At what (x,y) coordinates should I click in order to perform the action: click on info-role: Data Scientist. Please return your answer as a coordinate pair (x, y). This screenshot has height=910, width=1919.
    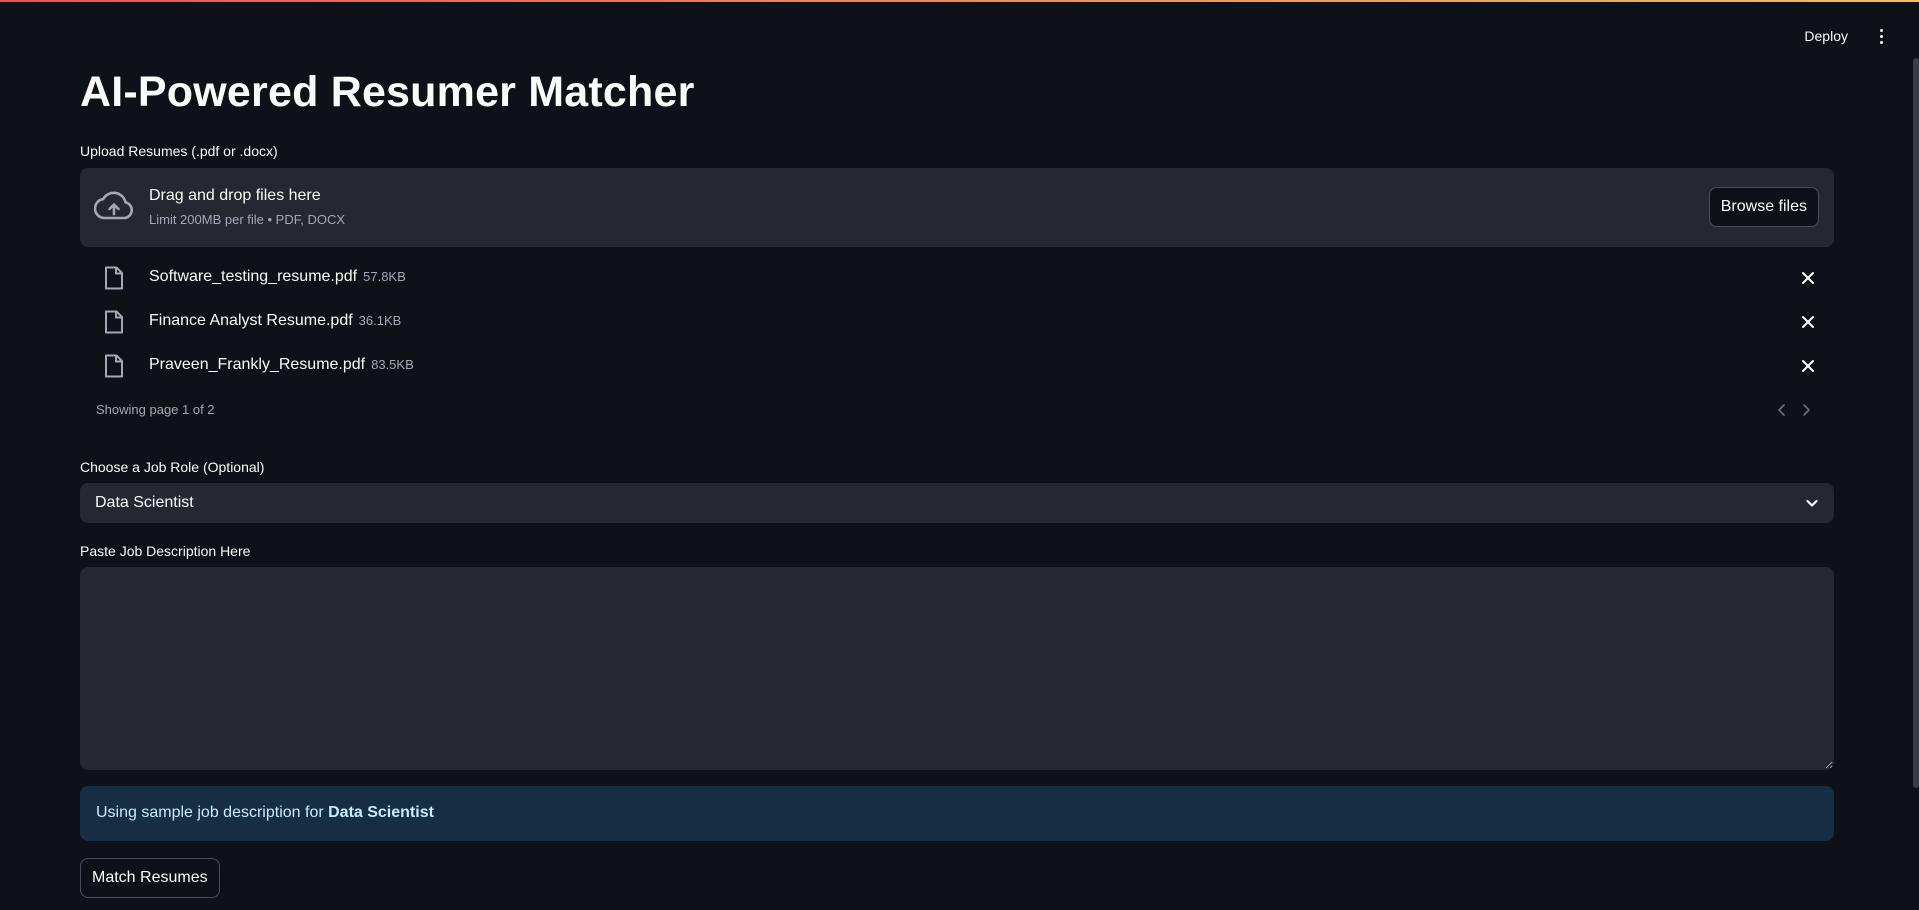
    Looking at the image, I should click on (381, 812).